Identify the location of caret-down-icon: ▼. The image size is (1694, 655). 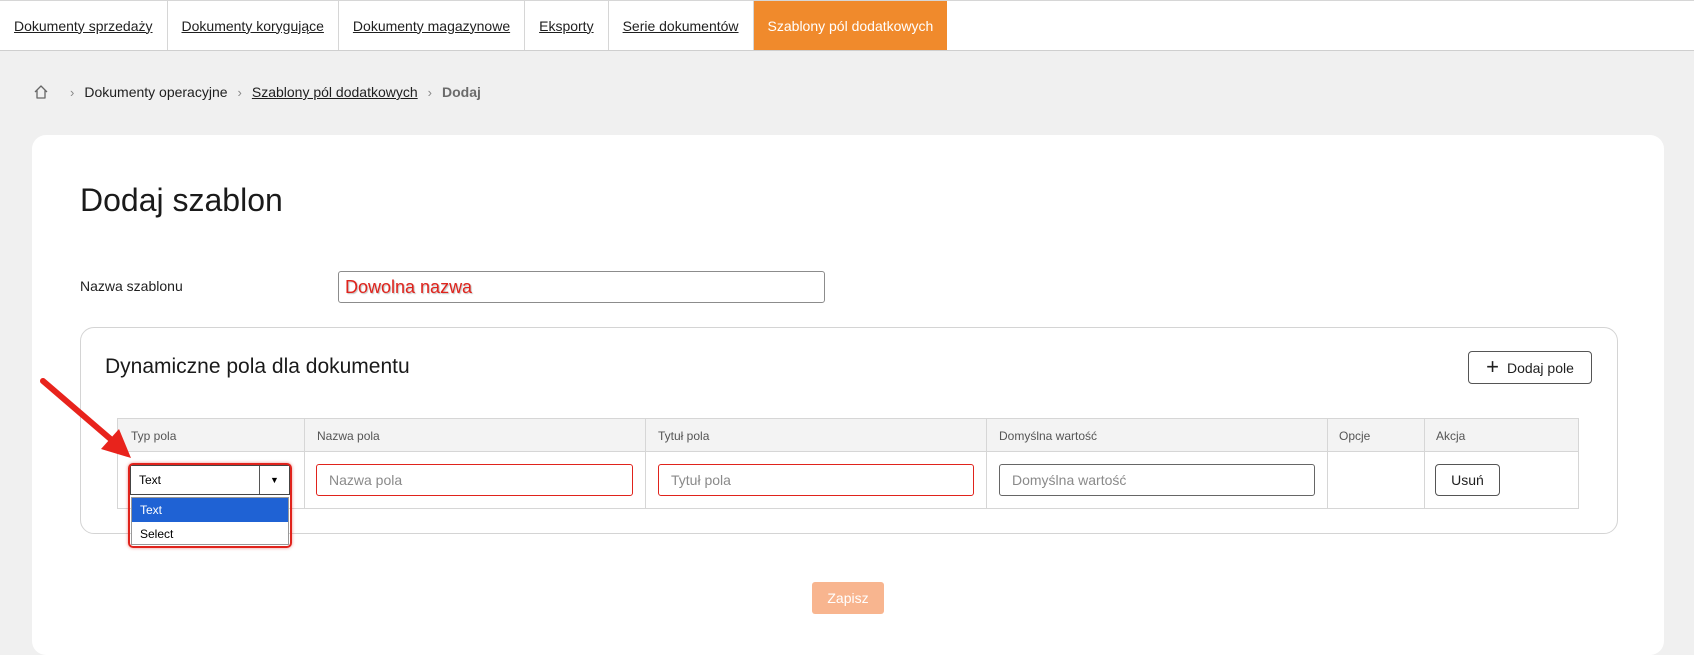
(274, 480).